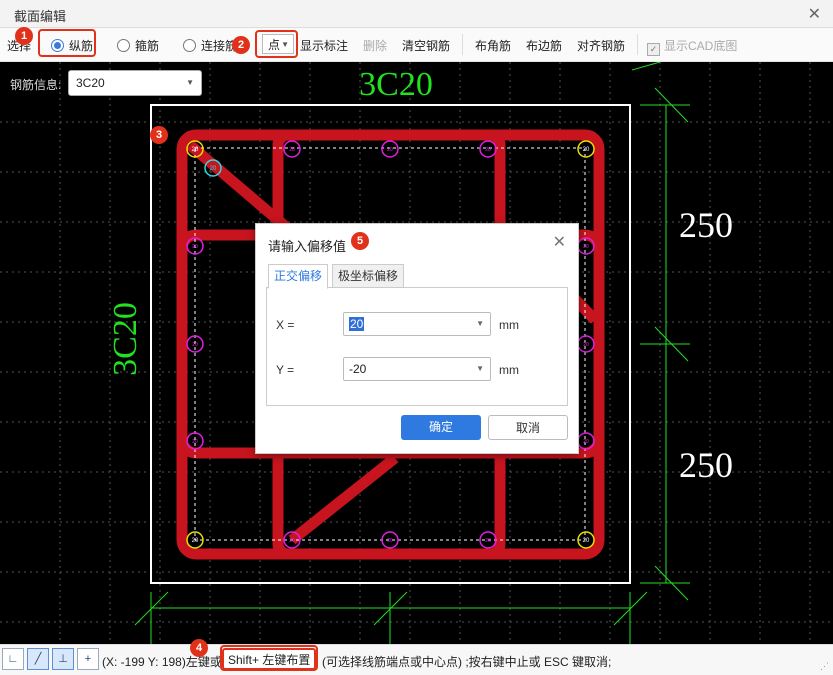 This screenshot has height=675, width=833. Describe the element at coordinates (360, 241) in the screenshot. I see `step-badge-5: 5` at that location.